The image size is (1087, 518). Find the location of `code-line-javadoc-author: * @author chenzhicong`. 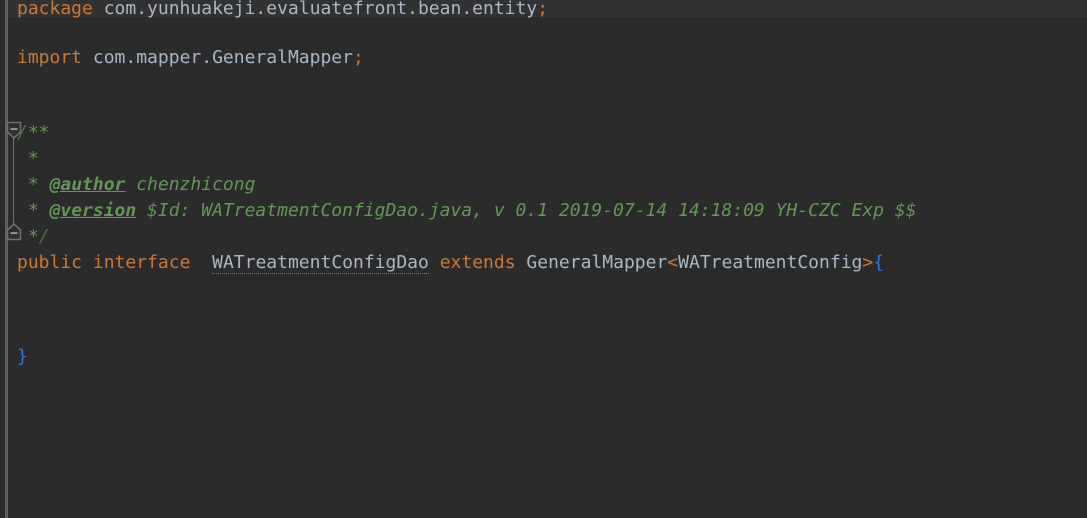

code-line-javadoc-author: * @author chenzhicong is located at coordinates (136, 185).